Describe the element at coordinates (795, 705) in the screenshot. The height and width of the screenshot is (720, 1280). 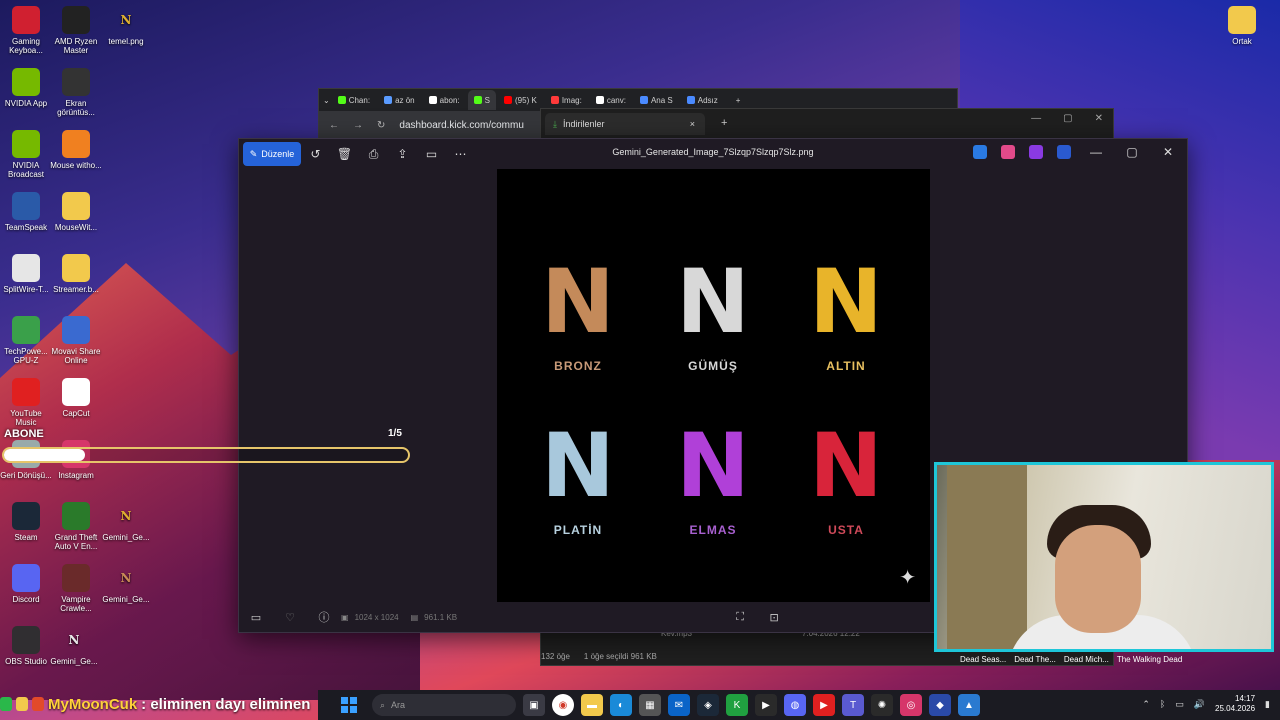
I see `discord-taskbar-icon: ◍` at that location.